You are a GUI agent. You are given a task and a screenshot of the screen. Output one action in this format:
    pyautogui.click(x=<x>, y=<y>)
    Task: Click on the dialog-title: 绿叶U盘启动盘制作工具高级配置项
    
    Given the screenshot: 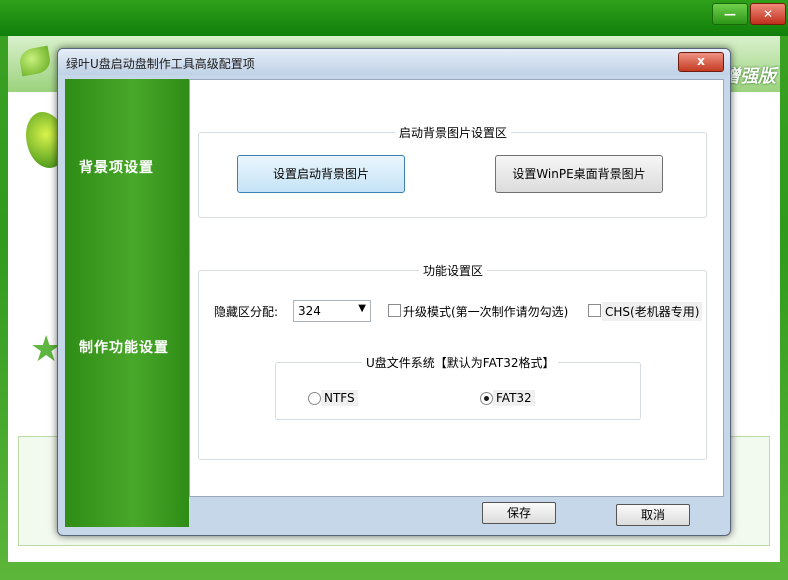 What is the action you would take?
    pyautogui.click(x=160, y=64)
    